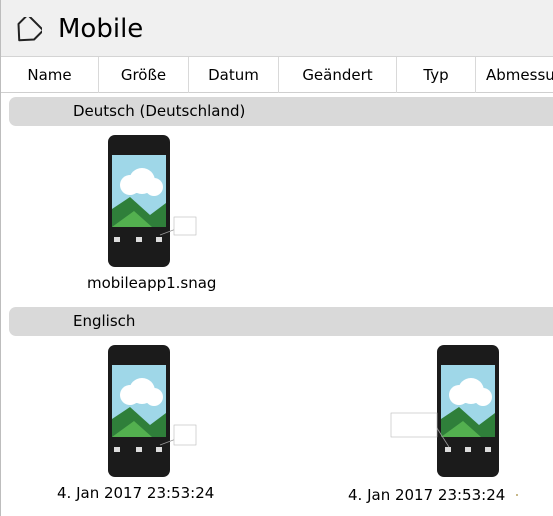  I want to click on column-header-row: Name Größe Datum Geändert Typ Abmessu, so click(277, 75).